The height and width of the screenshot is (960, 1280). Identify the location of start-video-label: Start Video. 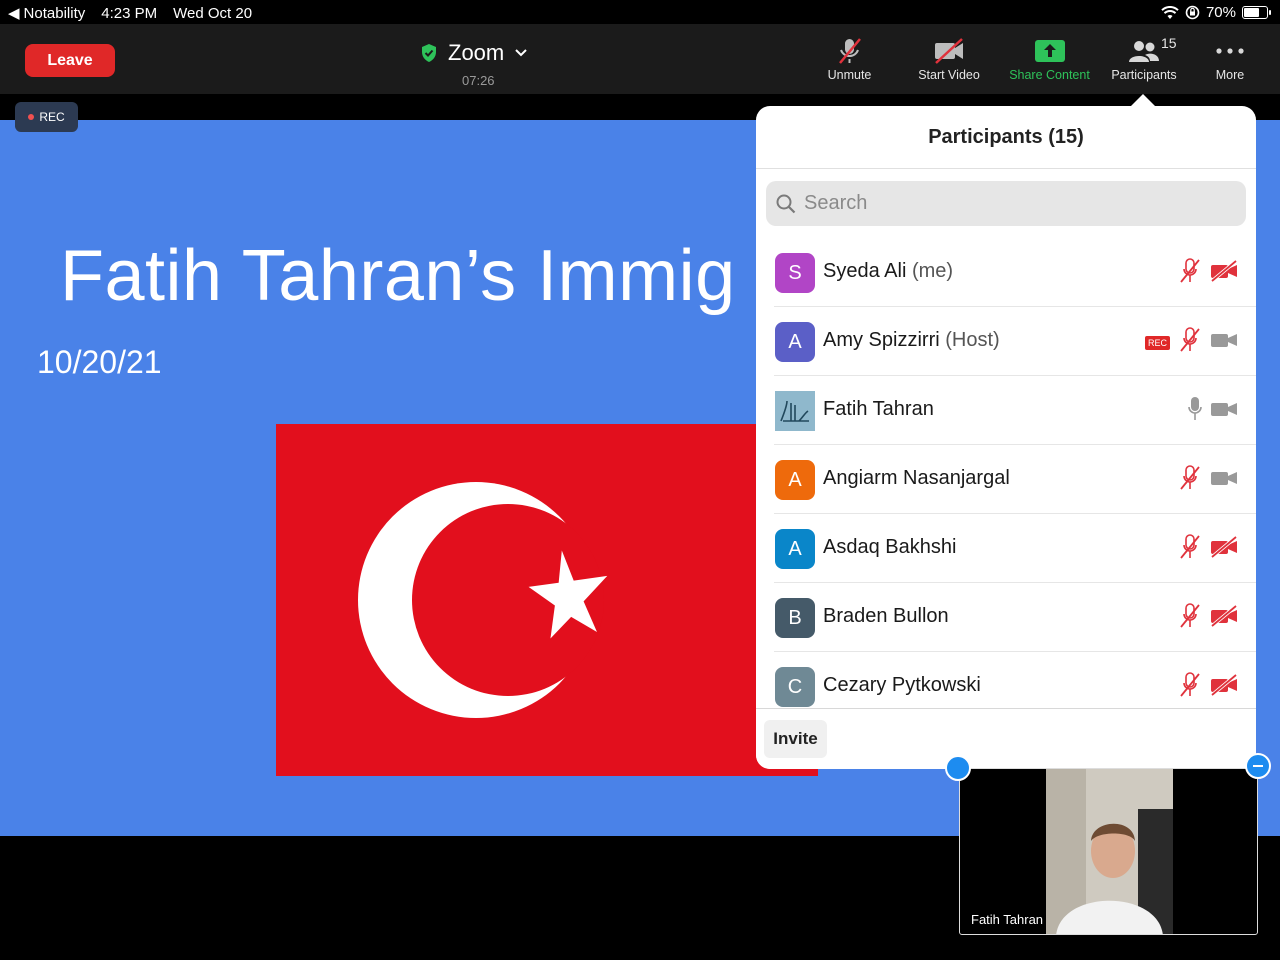
(949, 75).